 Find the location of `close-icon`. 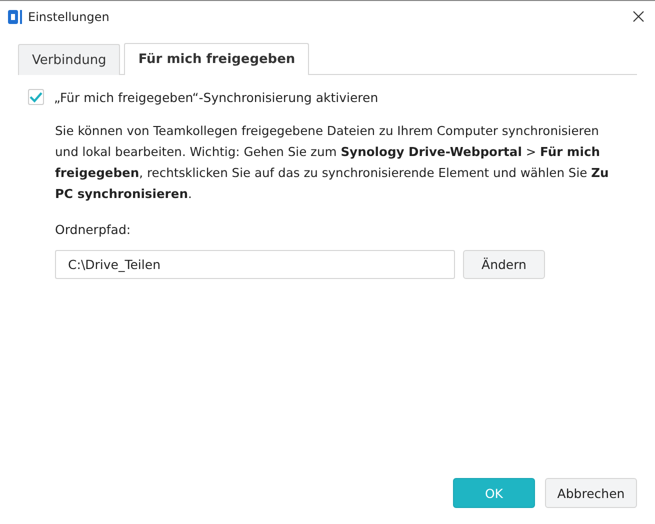

close-icon is located at coordinates (638, 16).